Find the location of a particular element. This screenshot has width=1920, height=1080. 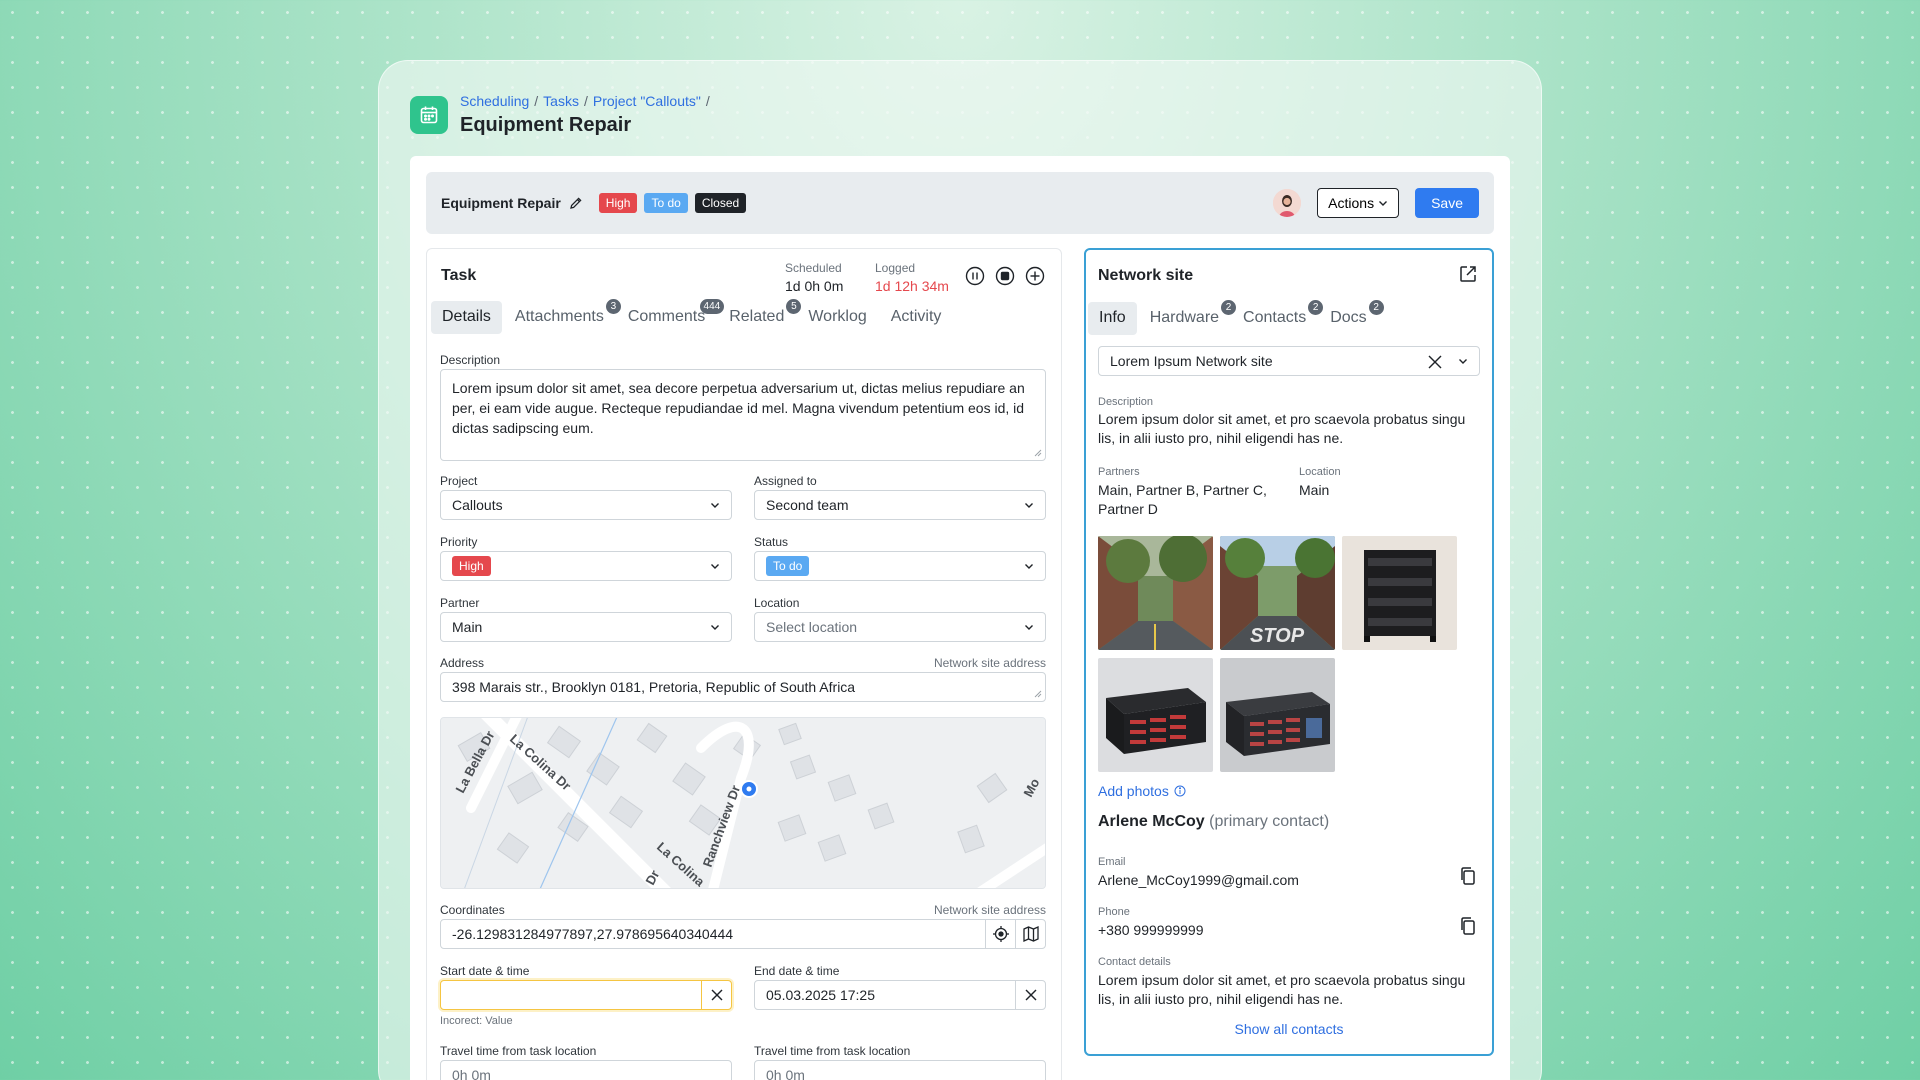

priority-badge: High is located at coordinates (618, 203).